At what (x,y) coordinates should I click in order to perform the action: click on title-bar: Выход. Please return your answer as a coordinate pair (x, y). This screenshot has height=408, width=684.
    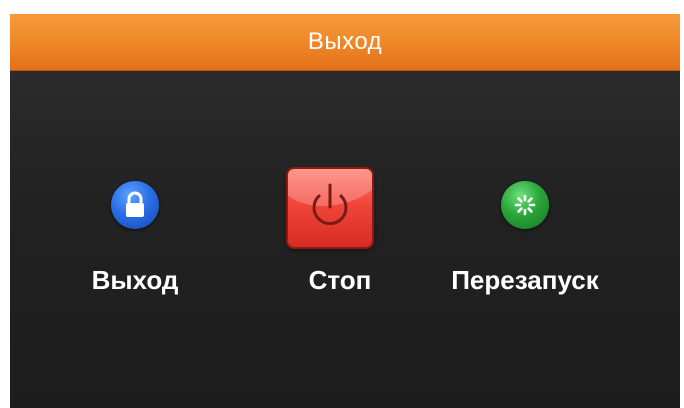
    Looking at the image, I should click on (345, 42).